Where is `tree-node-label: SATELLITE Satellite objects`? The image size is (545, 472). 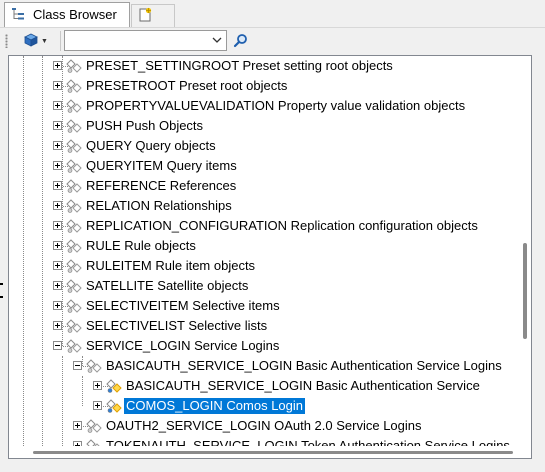
tree-node-label: SATELLITE Satellite objects is located at coordinates (167, 286).